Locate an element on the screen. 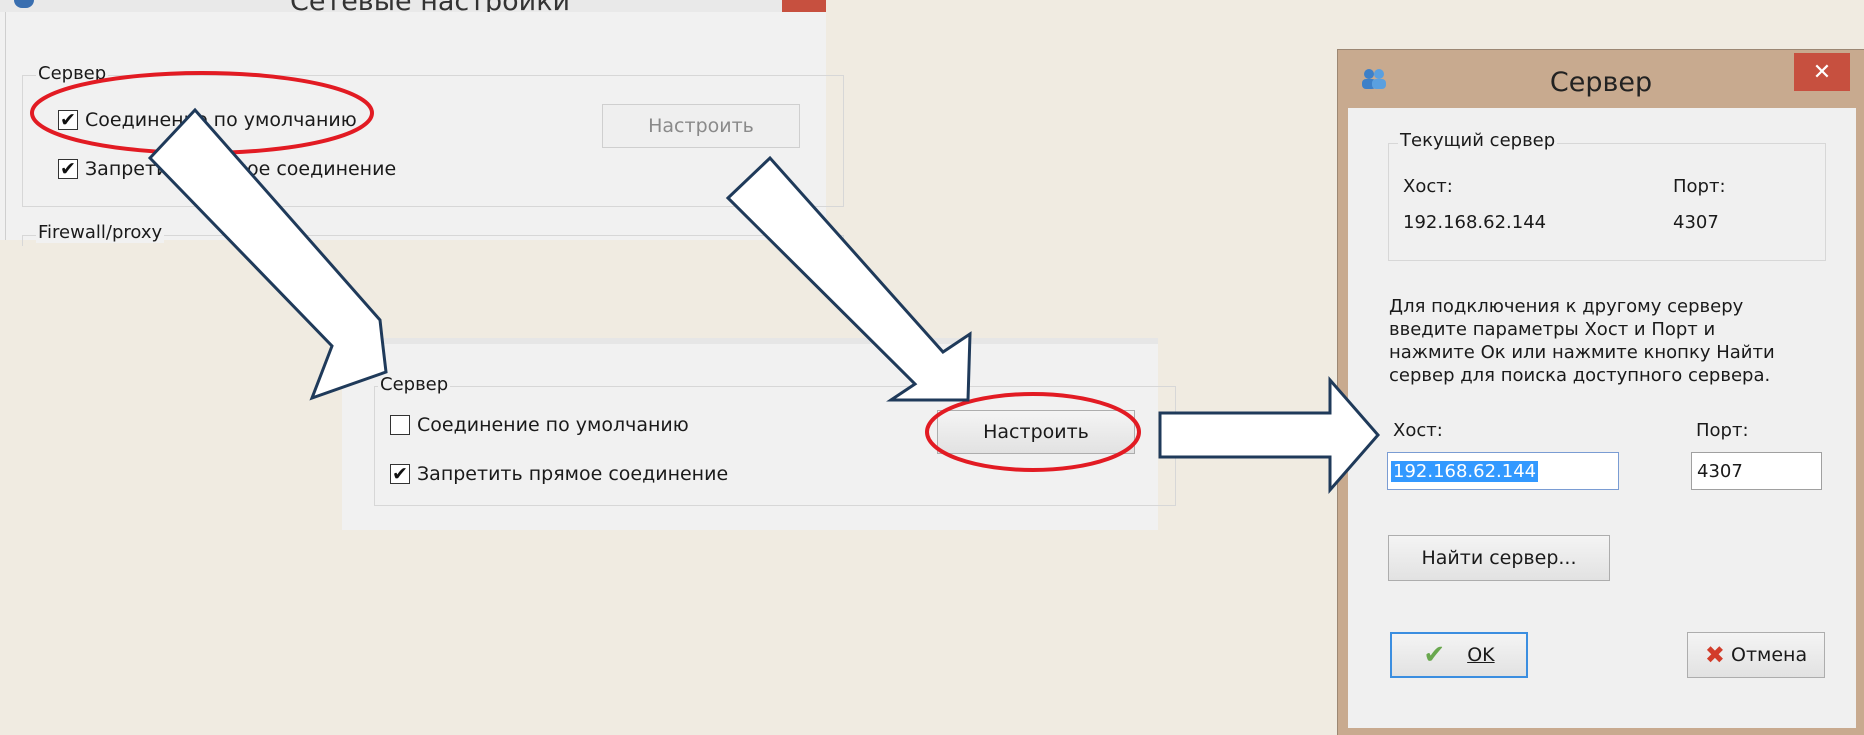  current-host-value: 192.168.62.144 is located at coordinates (1475, 222).